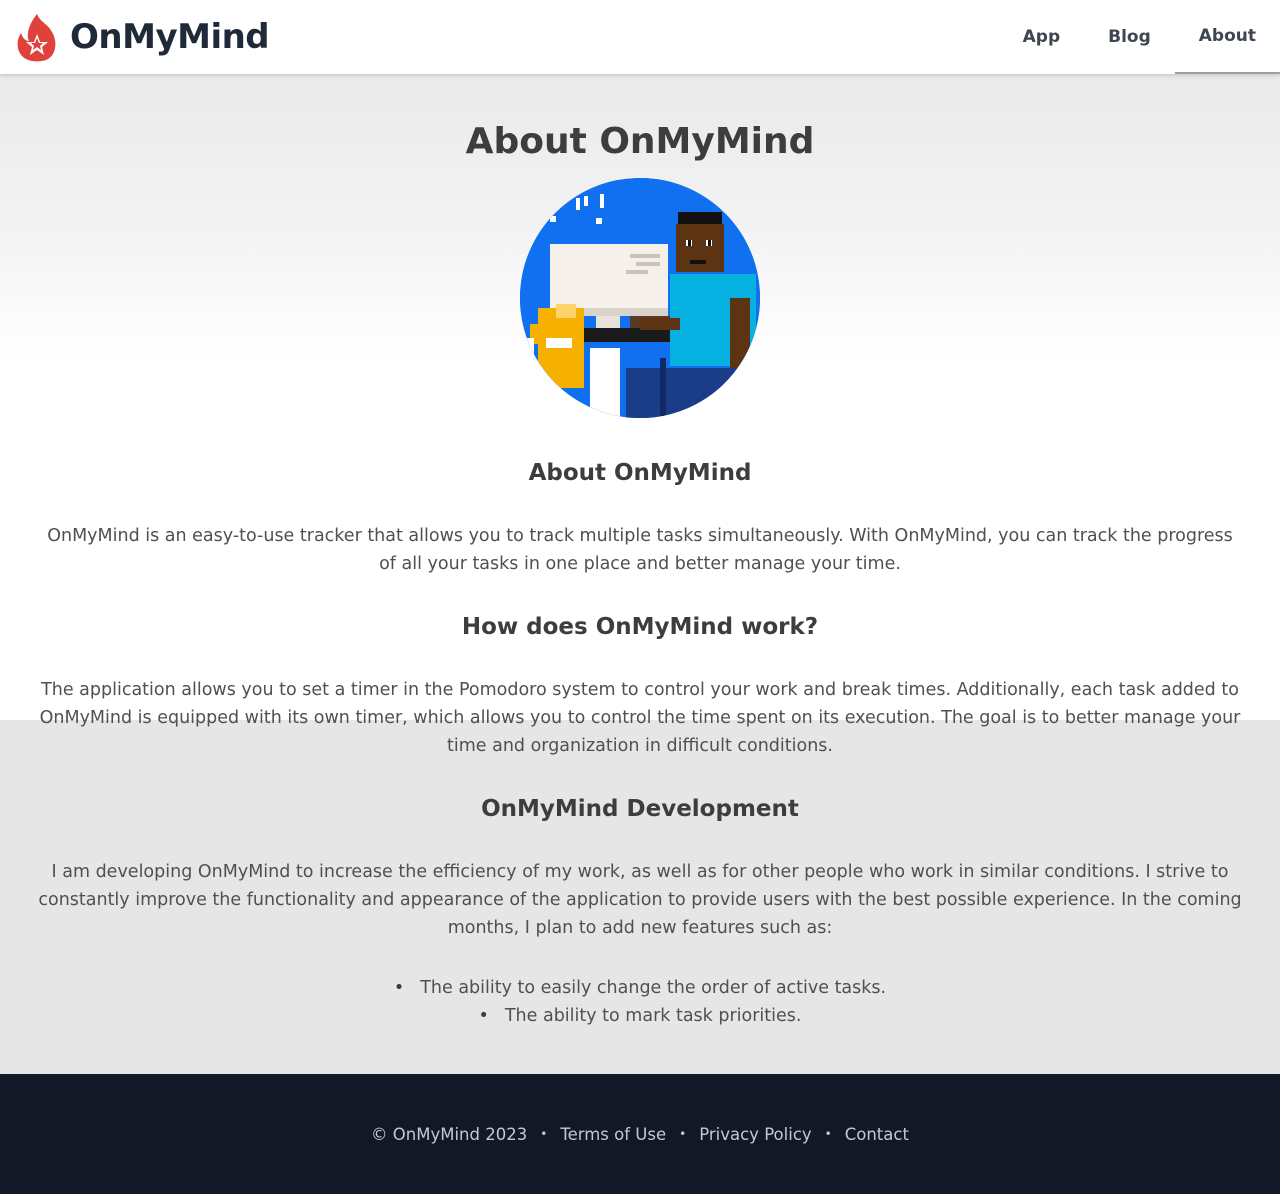 The height and width of the screenshot is (1194, 1280). I want to click on hero-image, so click(640, 298).